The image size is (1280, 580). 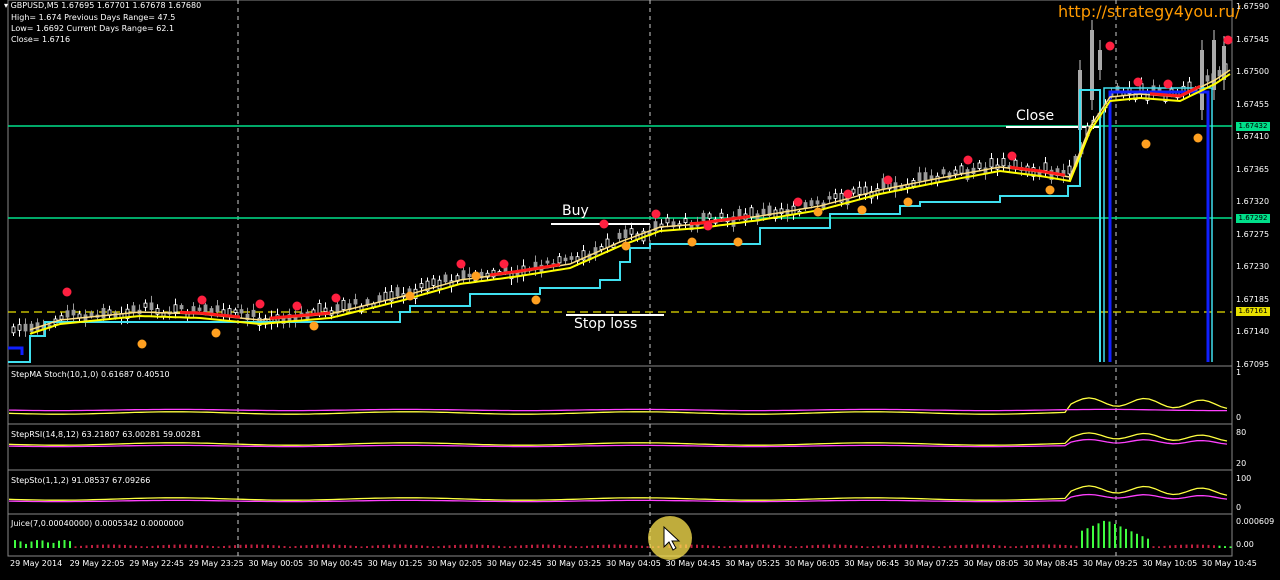 What do you see at coordinates (276, 563) in the screenshot?
I see `time-tick: 30 May 00:05` at bounding box center [276, 563].